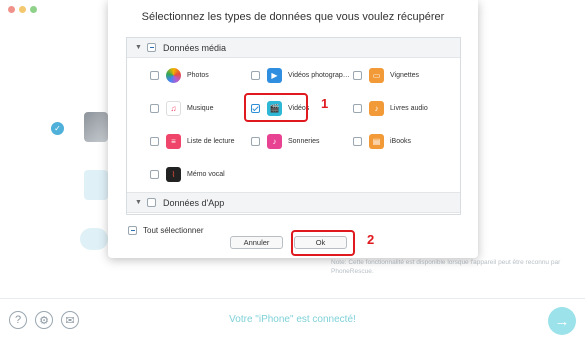 The width and height of the screenshot is (585, 340). What do you see at coordinates (401, 141) in the screenshot?
I see `item-label: iBooks` at bounding box center [401, 141].